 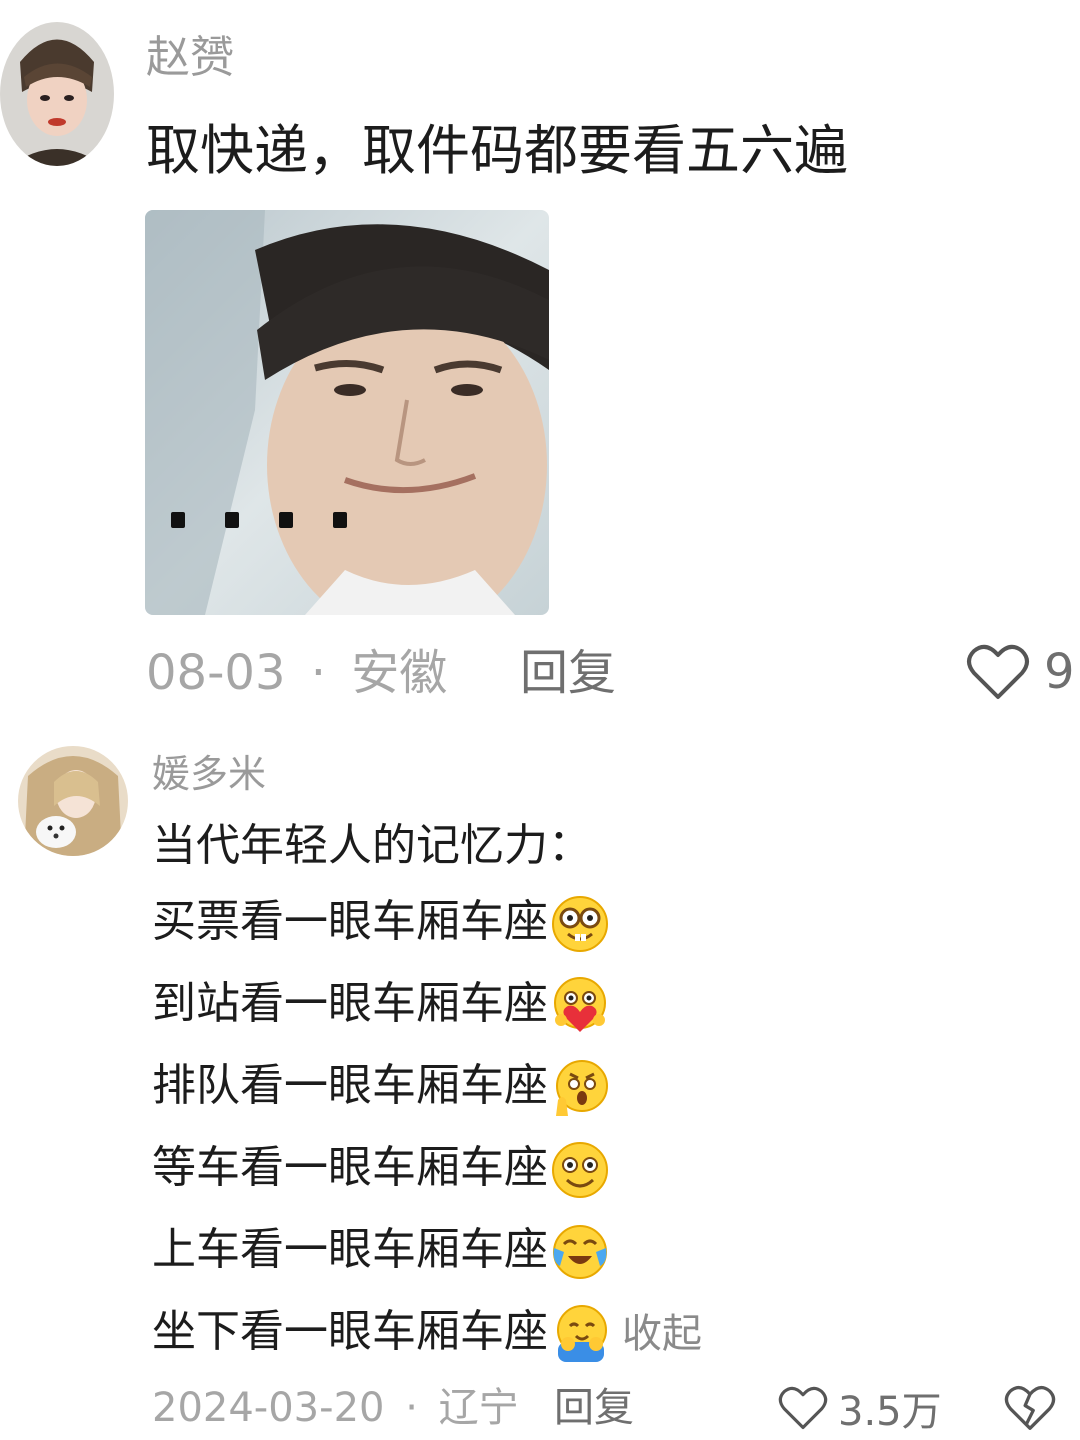 I want to click on comment-line-6: 上车看一眼车厢车座, so click(x=381, y=1251).